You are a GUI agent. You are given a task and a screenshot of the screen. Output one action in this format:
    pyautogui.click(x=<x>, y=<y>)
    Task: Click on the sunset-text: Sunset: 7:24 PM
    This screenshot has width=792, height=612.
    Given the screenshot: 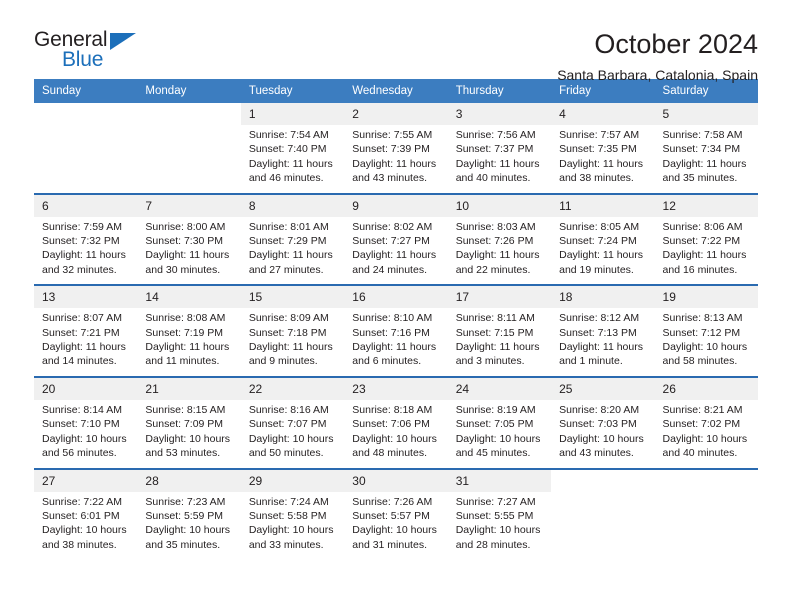 What is the action you would take?
    pyautogui.click(x=598, y=241)
    